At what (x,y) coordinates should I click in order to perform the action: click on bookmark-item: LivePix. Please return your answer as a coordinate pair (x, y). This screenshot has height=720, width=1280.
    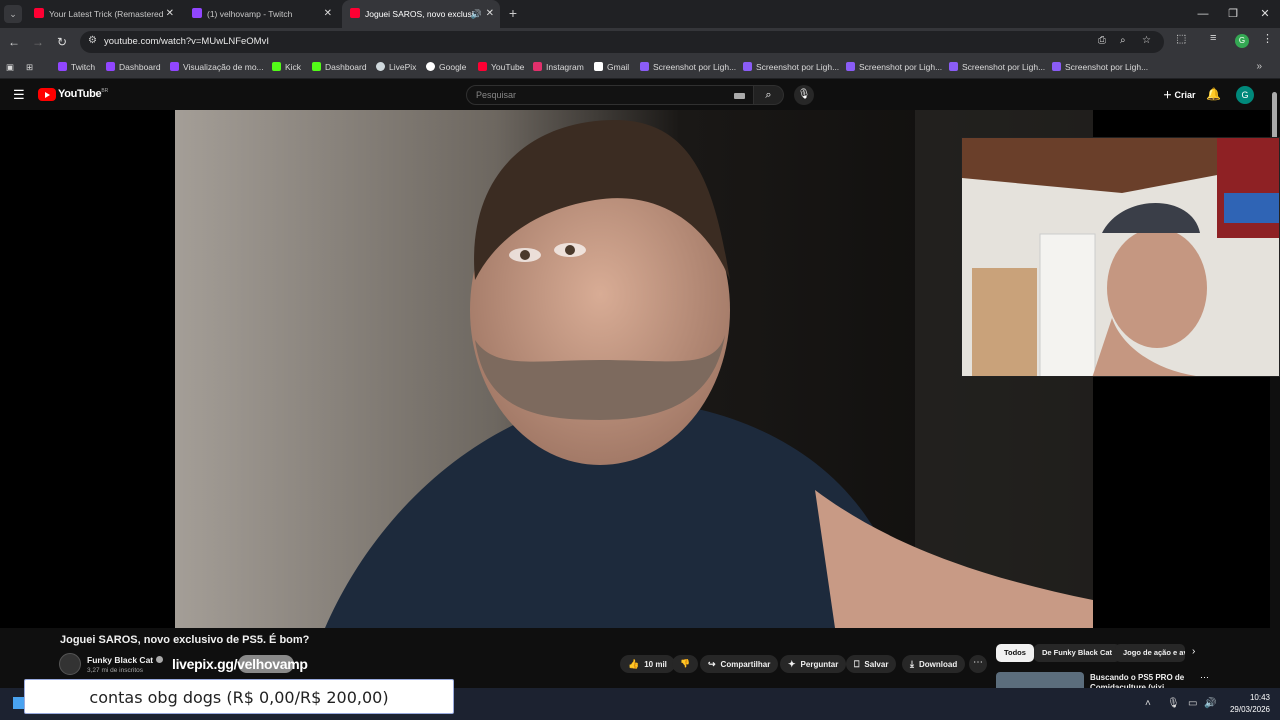
    Looking at the image, I should click on (396, 67).